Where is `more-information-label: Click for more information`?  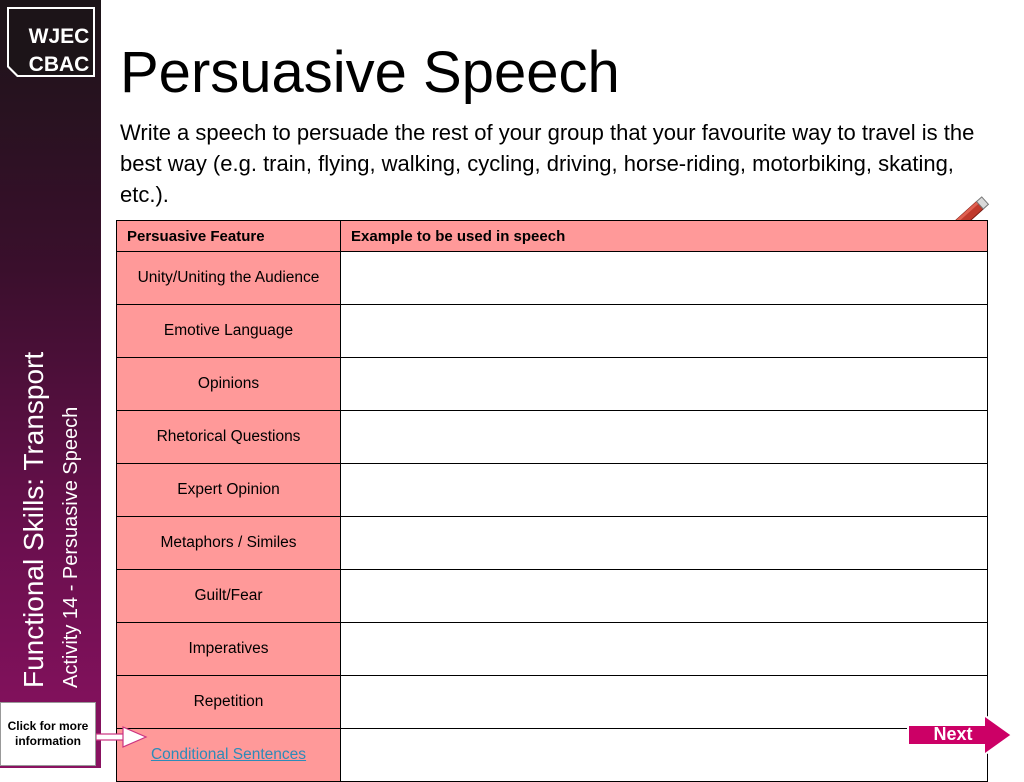
more-information-label: Click for more information is located at coordinates (48, 733).